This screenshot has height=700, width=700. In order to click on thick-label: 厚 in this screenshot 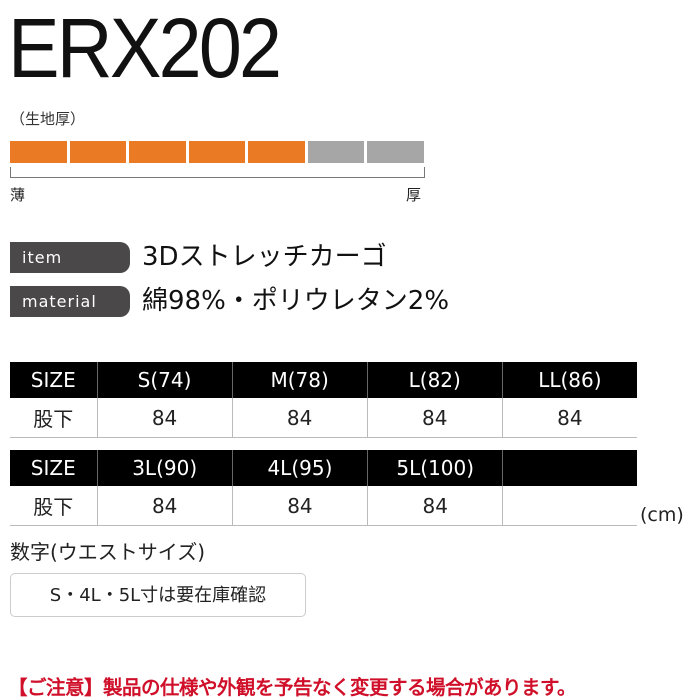, I will do `click(414, 195)`.